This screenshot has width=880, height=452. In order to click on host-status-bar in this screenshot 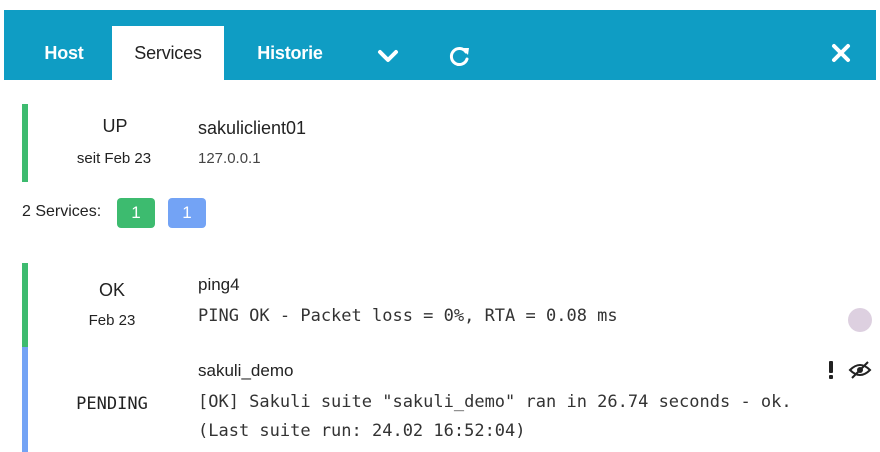, I will do `click(25, 143)`.